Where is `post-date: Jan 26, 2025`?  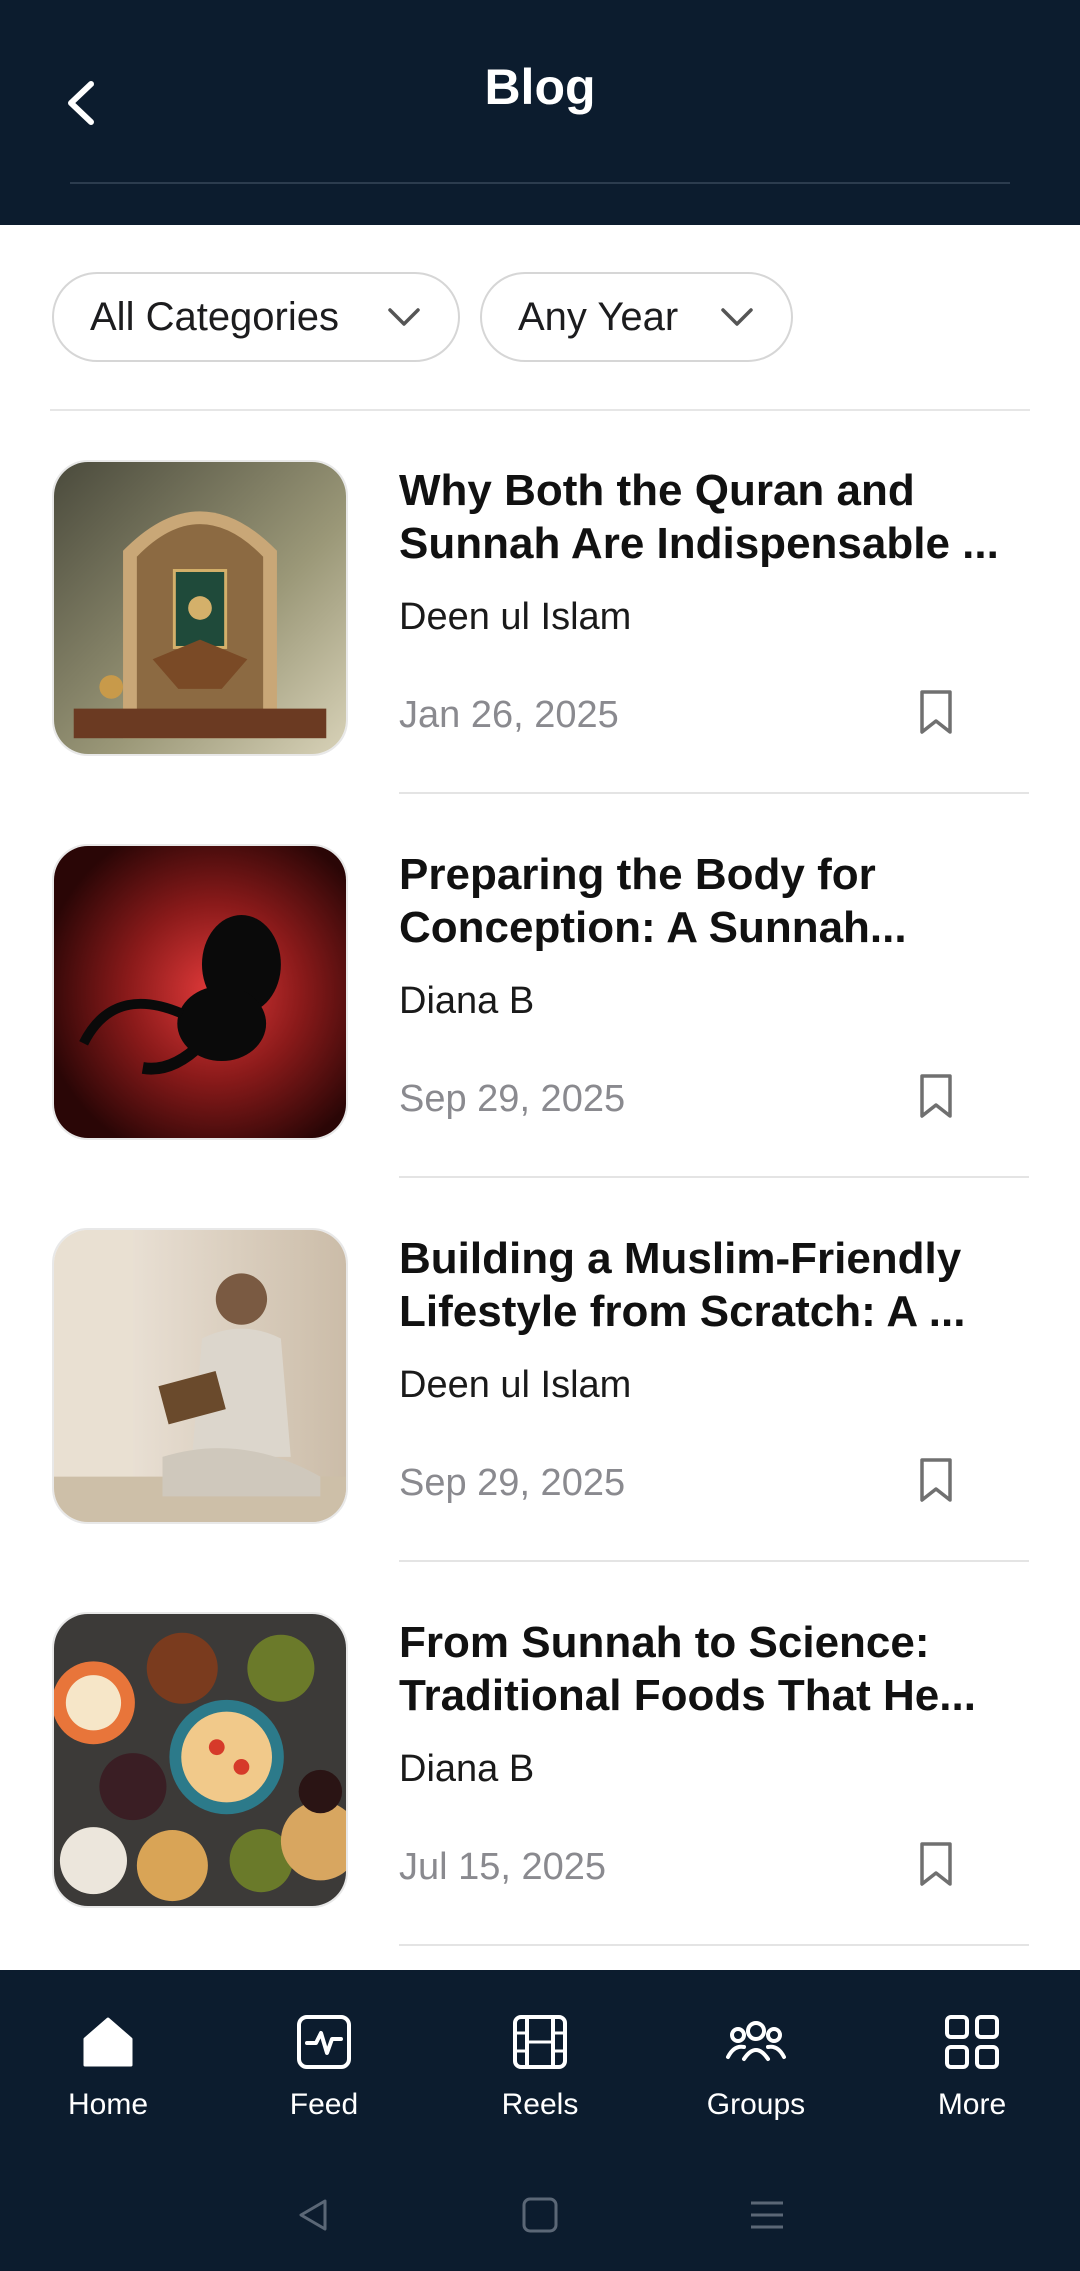 post-date: Jan 26, 2025 is located at coordinates (509, 715).